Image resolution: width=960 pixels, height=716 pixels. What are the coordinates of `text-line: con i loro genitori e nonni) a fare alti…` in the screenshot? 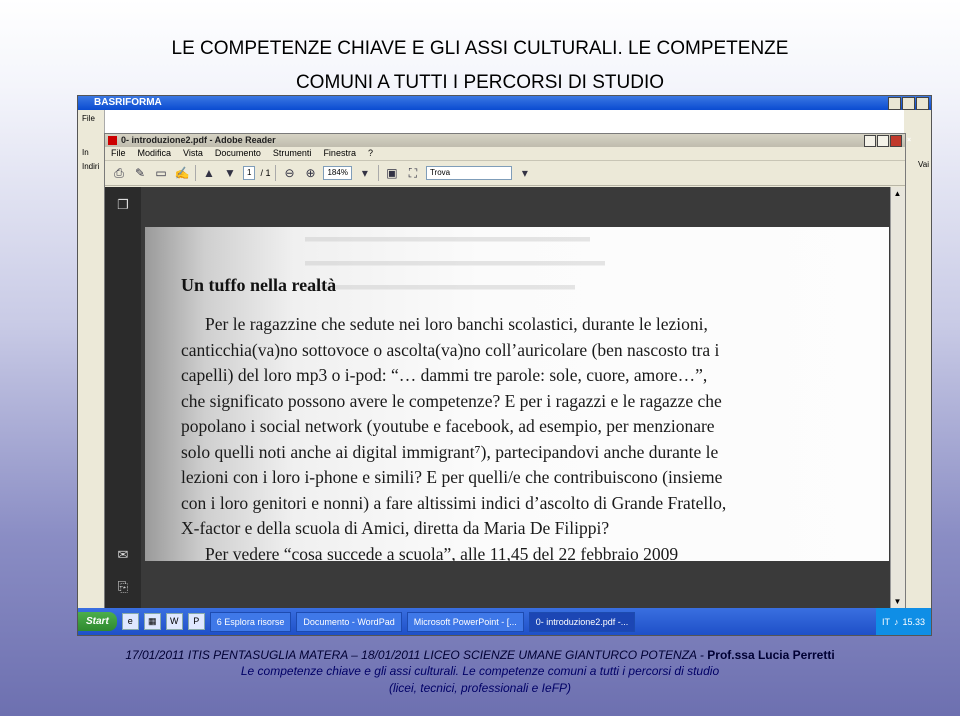 It's located at (454, 502).